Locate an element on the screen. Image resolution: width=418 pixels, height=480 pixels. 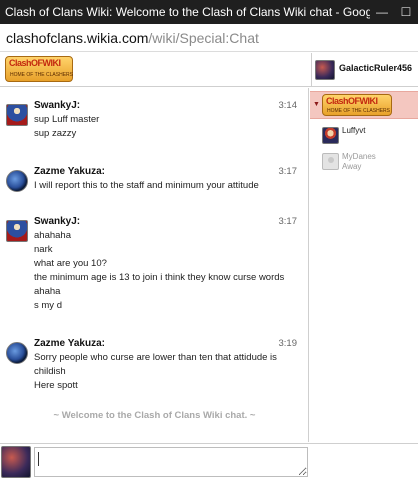
room-logo: ClashOFWIKI HOME OF THE CLASHERS is located at coordinates (357, 105).